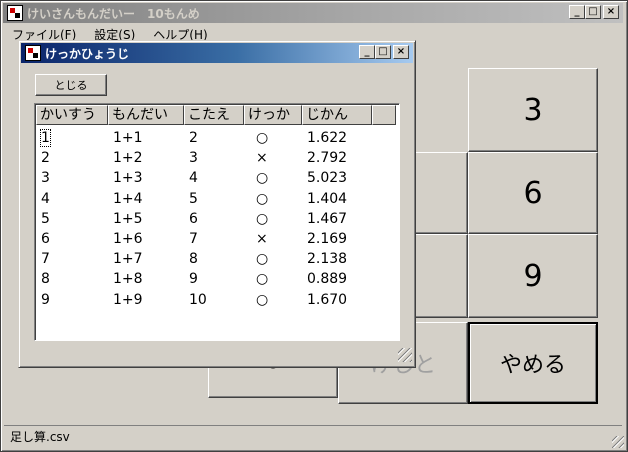 The height and width of the screenshot is (452, 628). What do you see at coordinates (367, 52) in the screenshot?
I see `dialog-minimize-icon: _` at bounding box center [367, 52].